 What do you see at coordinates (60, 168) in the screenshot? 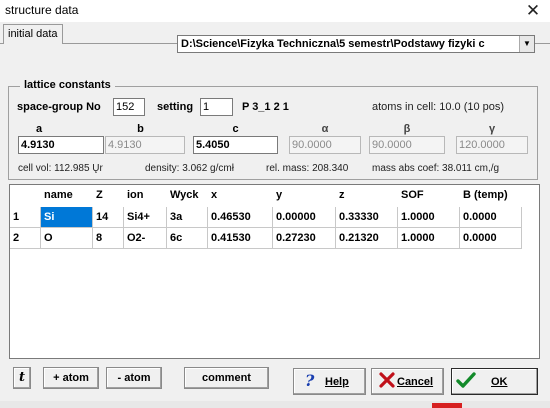
I see `cell-volume: cell vol: 112.985 Ųr` at bounding box center [60, 168].